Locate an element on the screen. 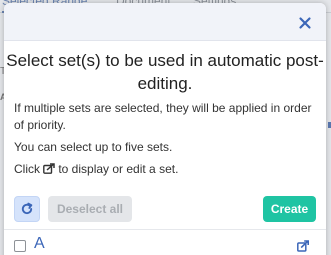 Image resolution: width=331 pixels, height=255 pixels. info-edit-suffix: to display or edit a set. is located at coordinates (118, 169).